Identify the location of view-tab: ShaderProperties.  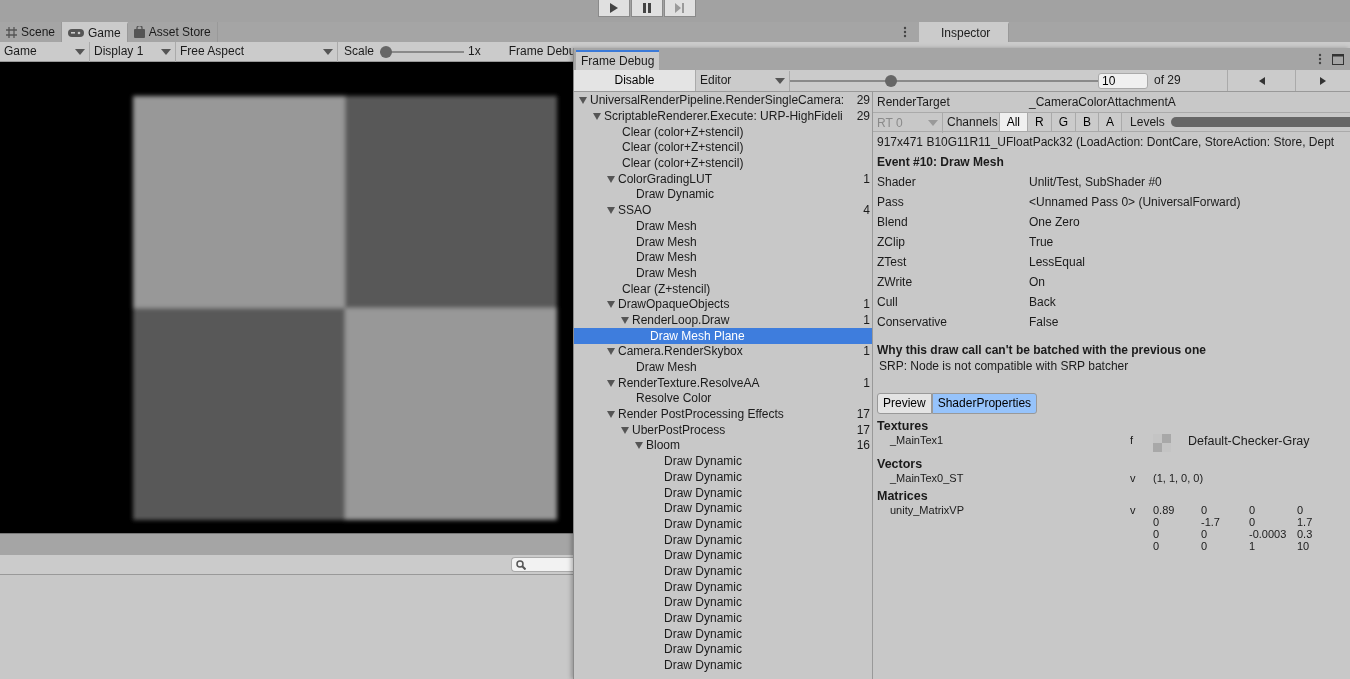
(984, 403).